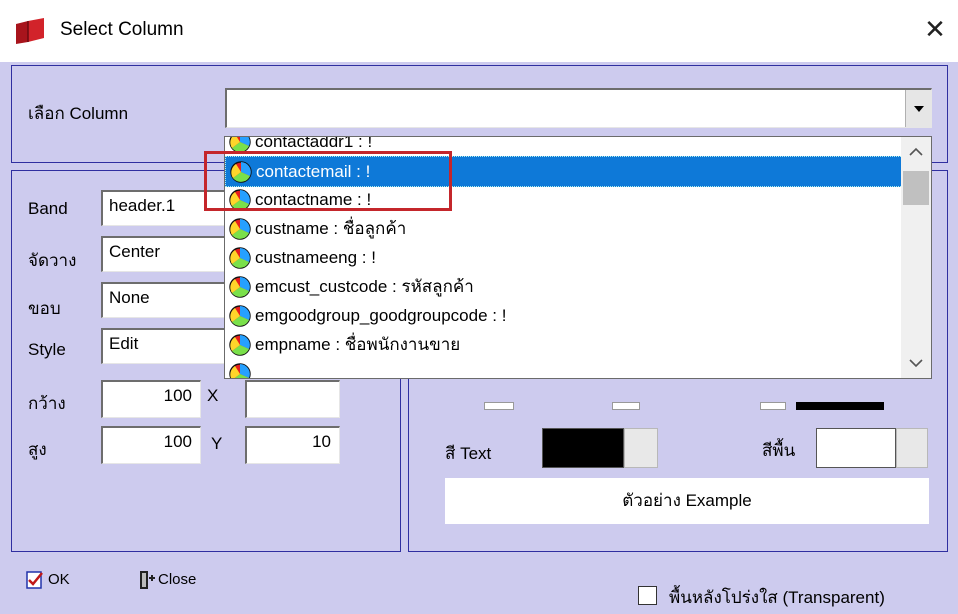 The image size is (958, 614). I want to click on title-bar: Select Column ✕, so click(479, 31).